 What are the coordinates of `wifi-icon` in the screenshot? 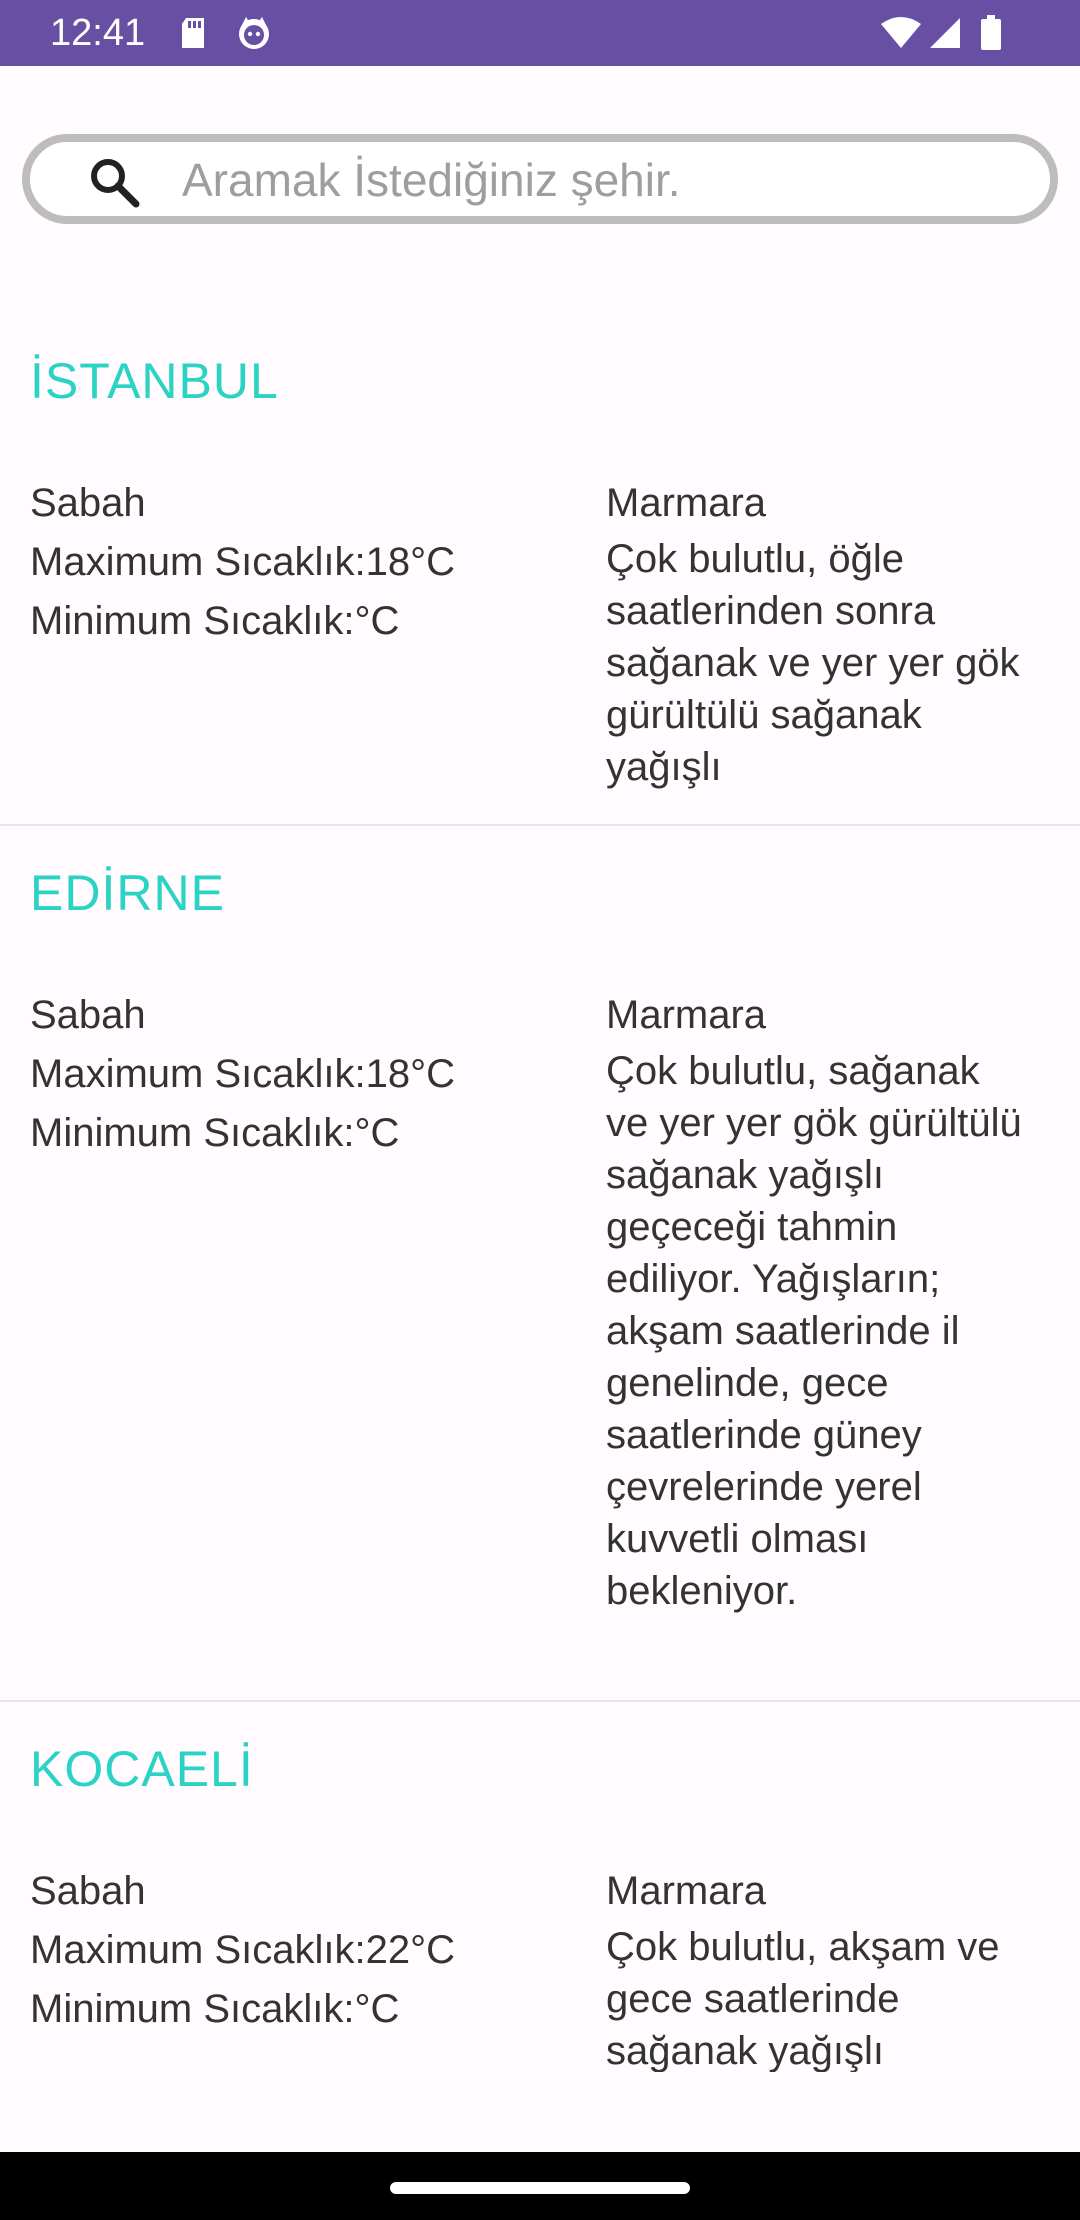 It's located at (901, 33).